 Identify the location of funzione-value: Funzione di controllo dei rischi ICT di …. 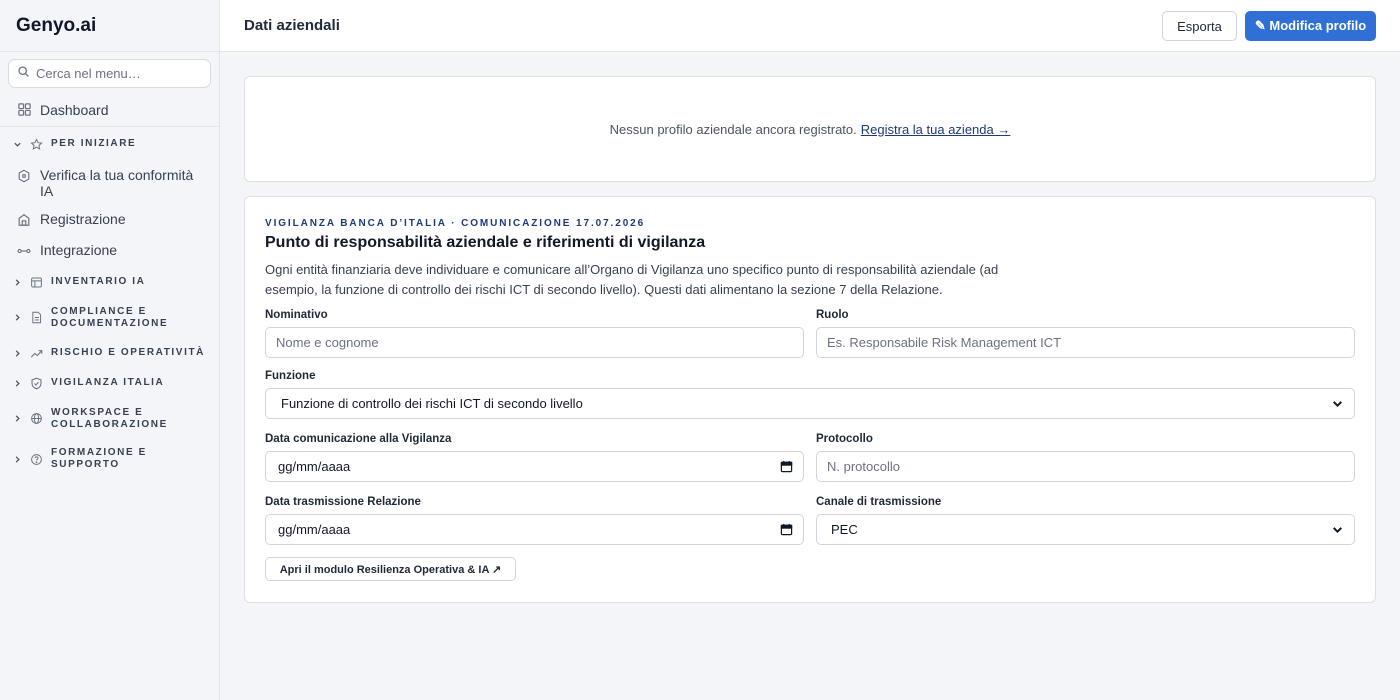
(432, 403).